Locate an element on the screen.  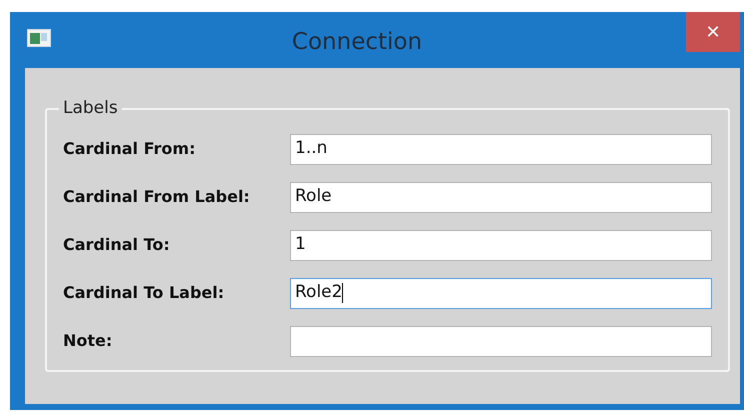
close-button: ✕ is located at coordinates (713, 32).